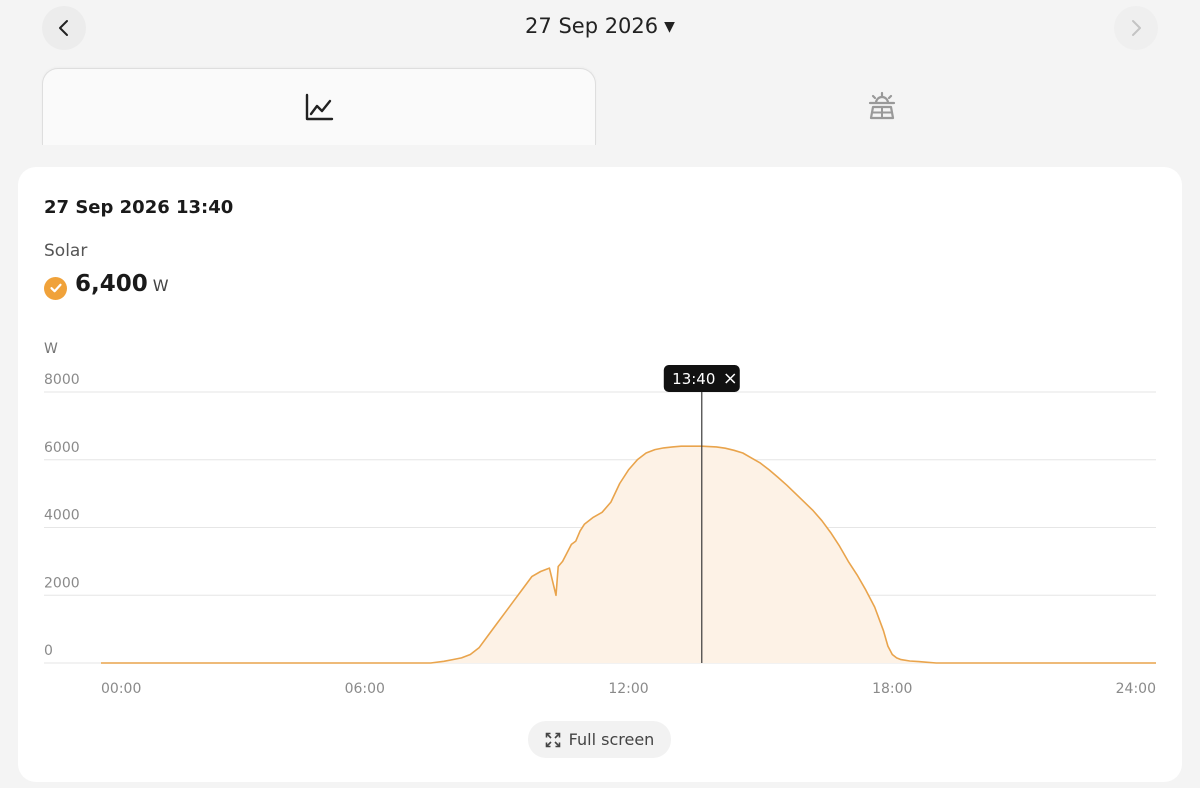 The image size is (1200, 788). I want to click on next-day-button, so click(1136, 28).